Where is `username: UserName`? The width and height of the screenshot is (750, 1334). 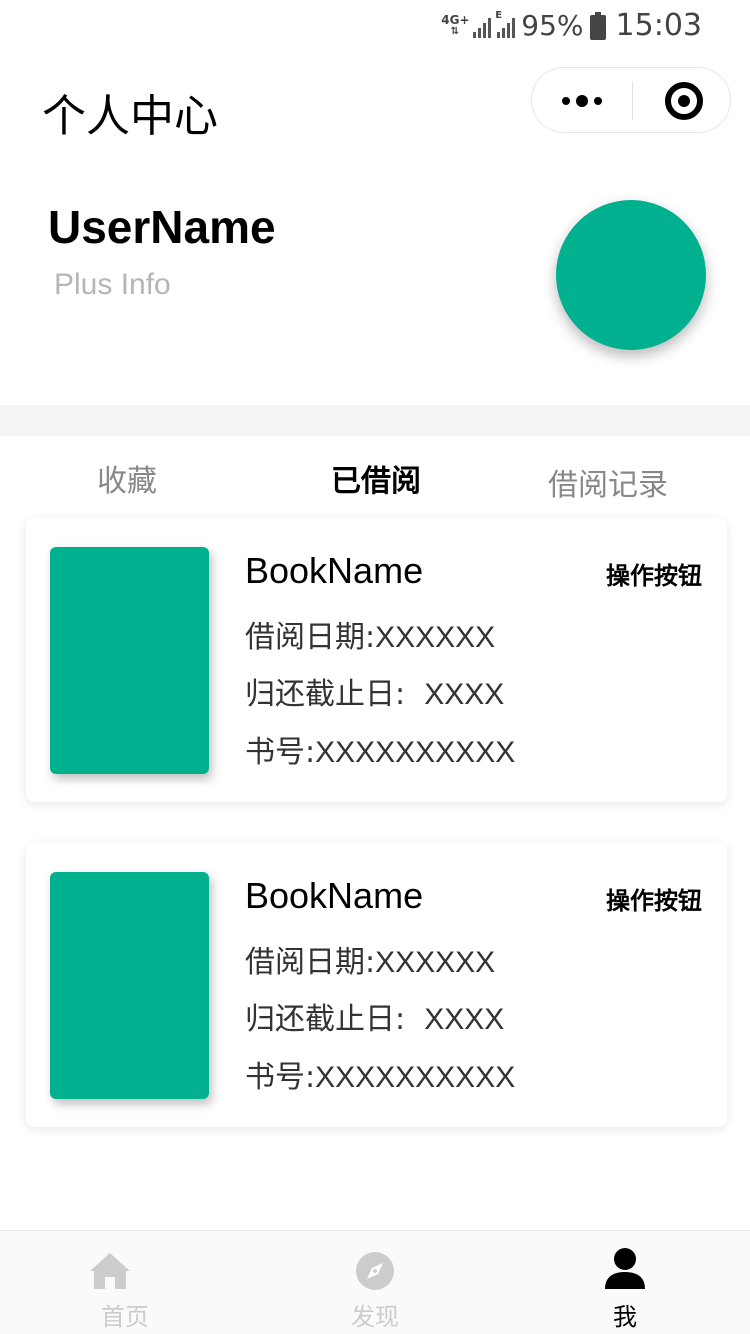 username: UserName is located at coordinates (162, 227).